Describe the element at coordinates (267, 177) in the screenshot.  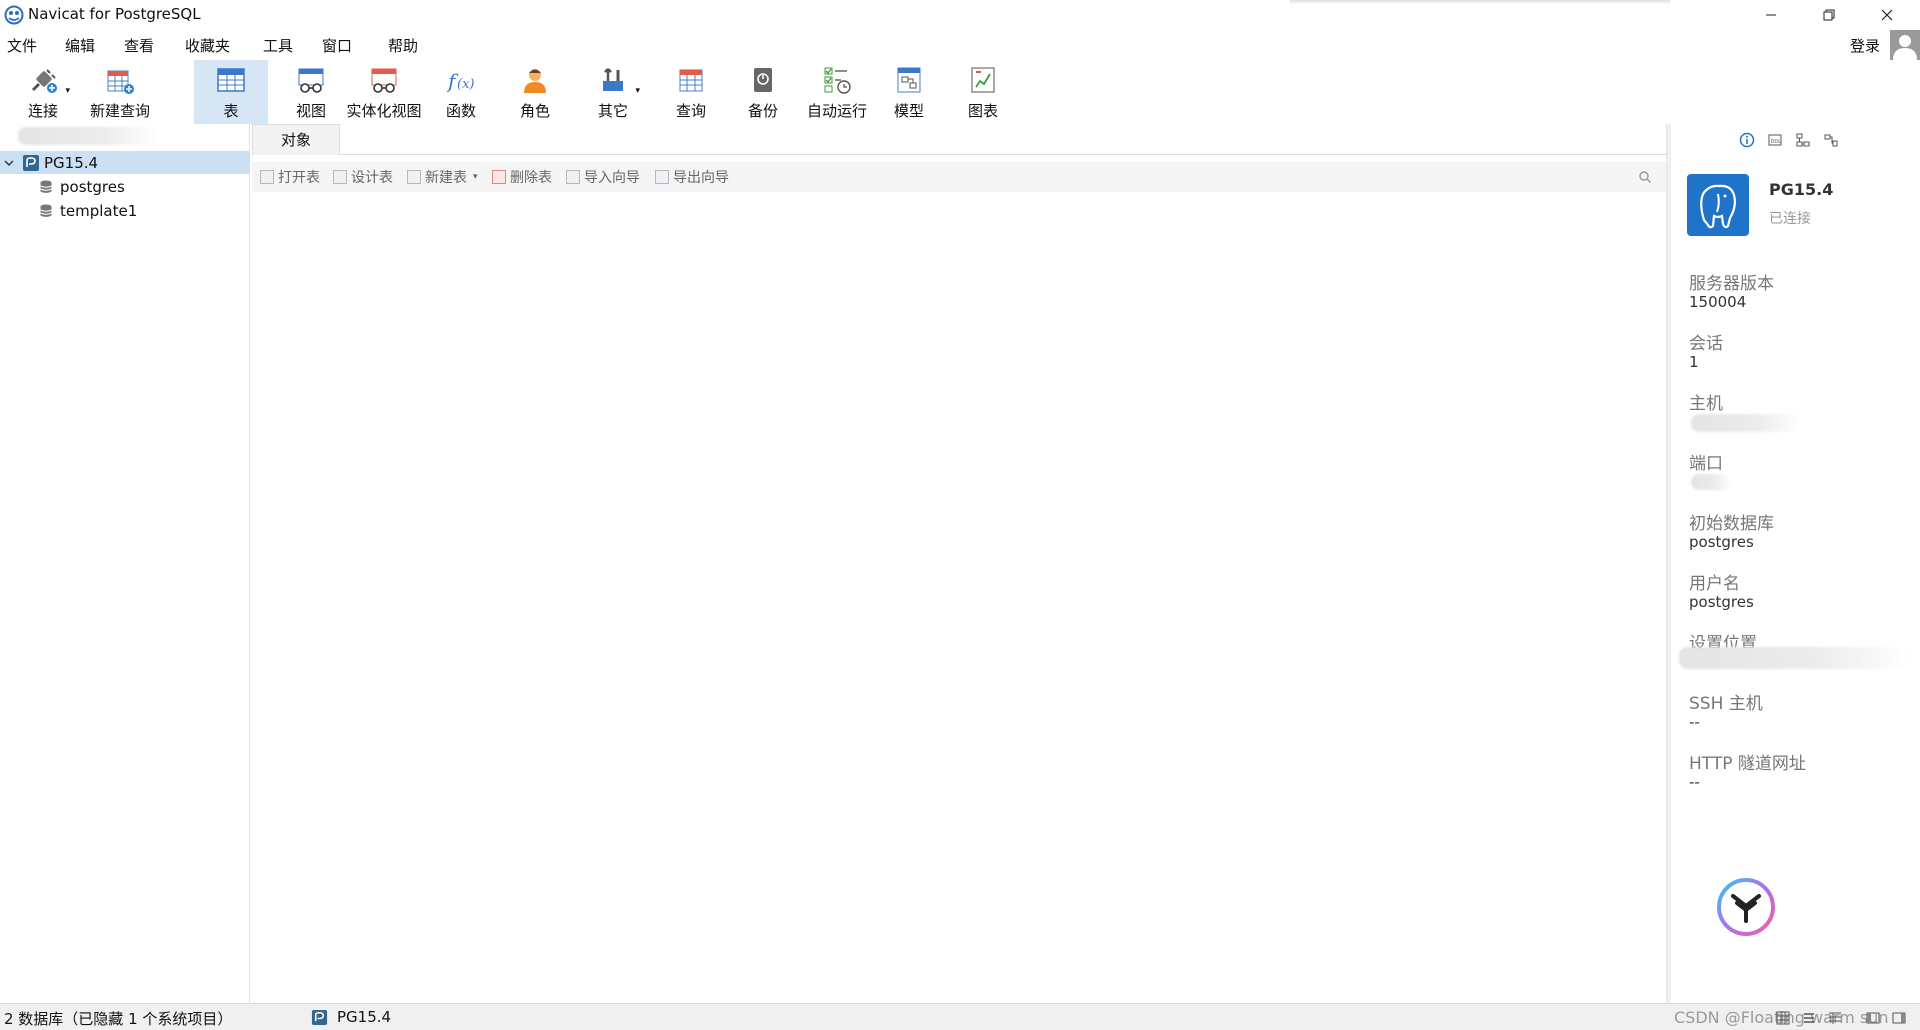
I see `open-table-icon` at that location.